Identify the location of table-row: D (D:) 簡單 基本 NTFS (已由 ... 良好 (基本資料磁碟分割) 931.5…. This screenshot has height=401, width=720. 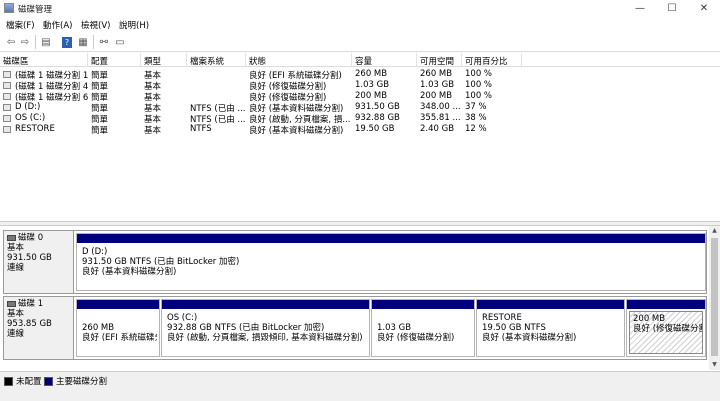
(360, 107).